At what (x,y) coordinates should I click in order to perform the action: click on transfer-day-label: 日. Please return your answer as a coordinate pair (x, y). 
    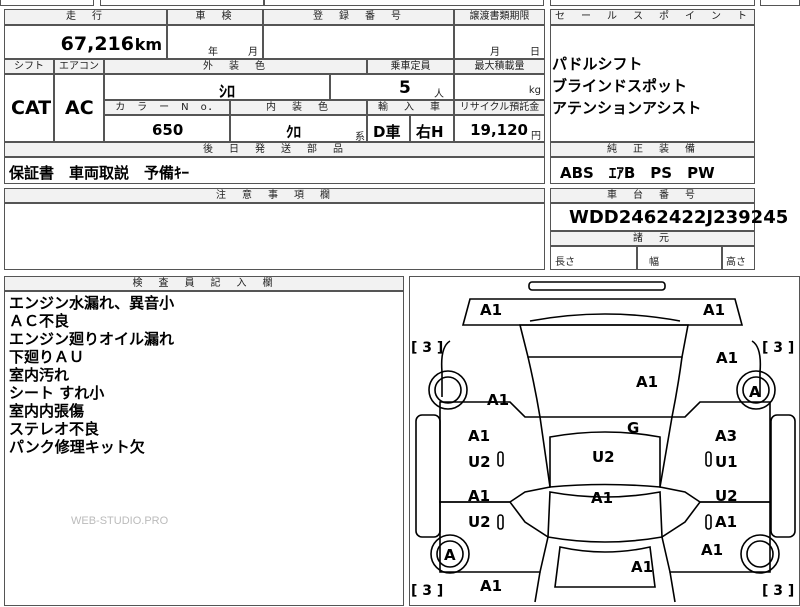
    Looking at the image, I should click on (535, 52).